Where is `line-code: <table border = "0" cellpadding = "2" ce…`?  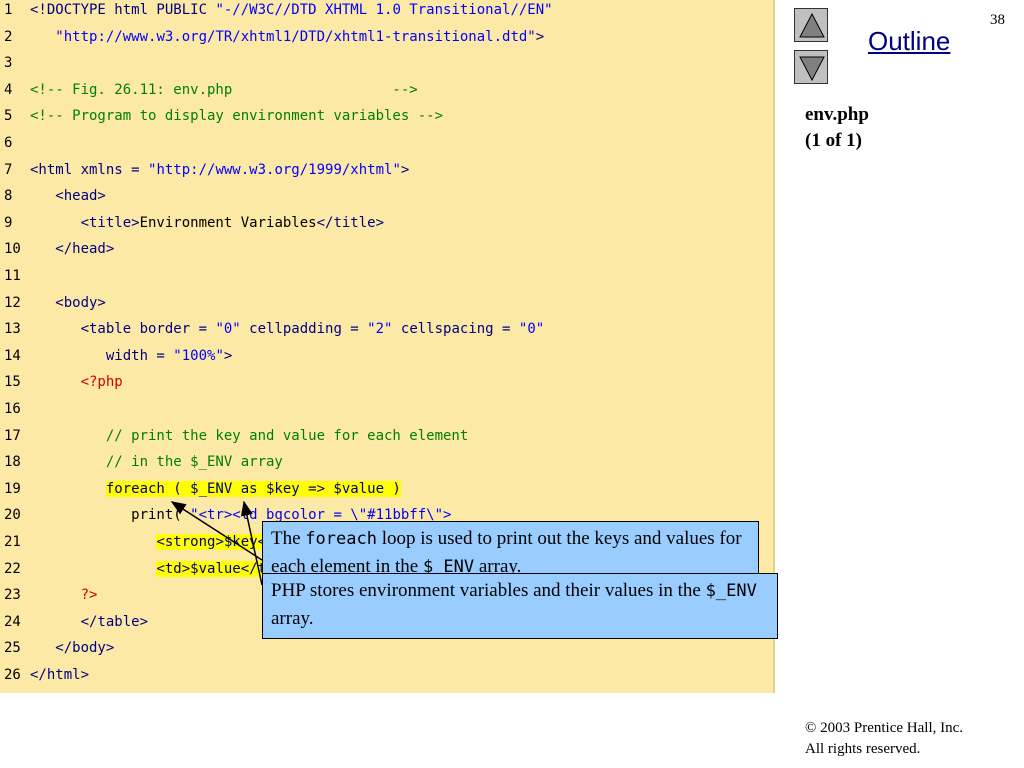 line-code: <table border = "0" cellpadding = "2" ce… is located at coordinates (287, 329).